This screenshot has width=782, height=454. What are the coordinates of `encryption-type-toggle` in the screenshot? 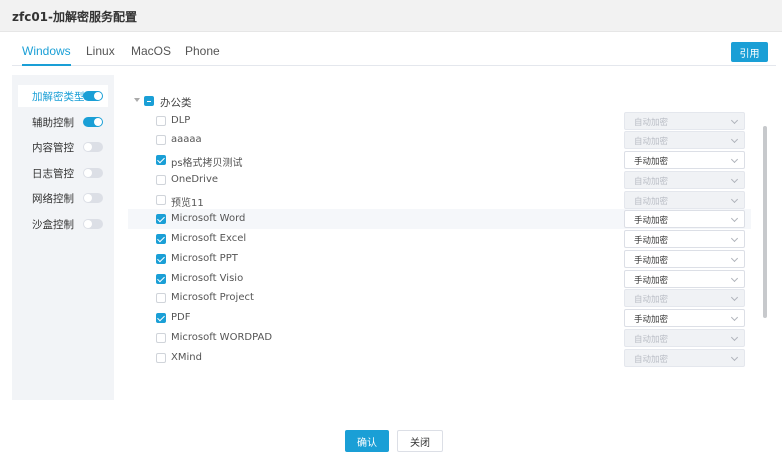 It's located at (93, 96).